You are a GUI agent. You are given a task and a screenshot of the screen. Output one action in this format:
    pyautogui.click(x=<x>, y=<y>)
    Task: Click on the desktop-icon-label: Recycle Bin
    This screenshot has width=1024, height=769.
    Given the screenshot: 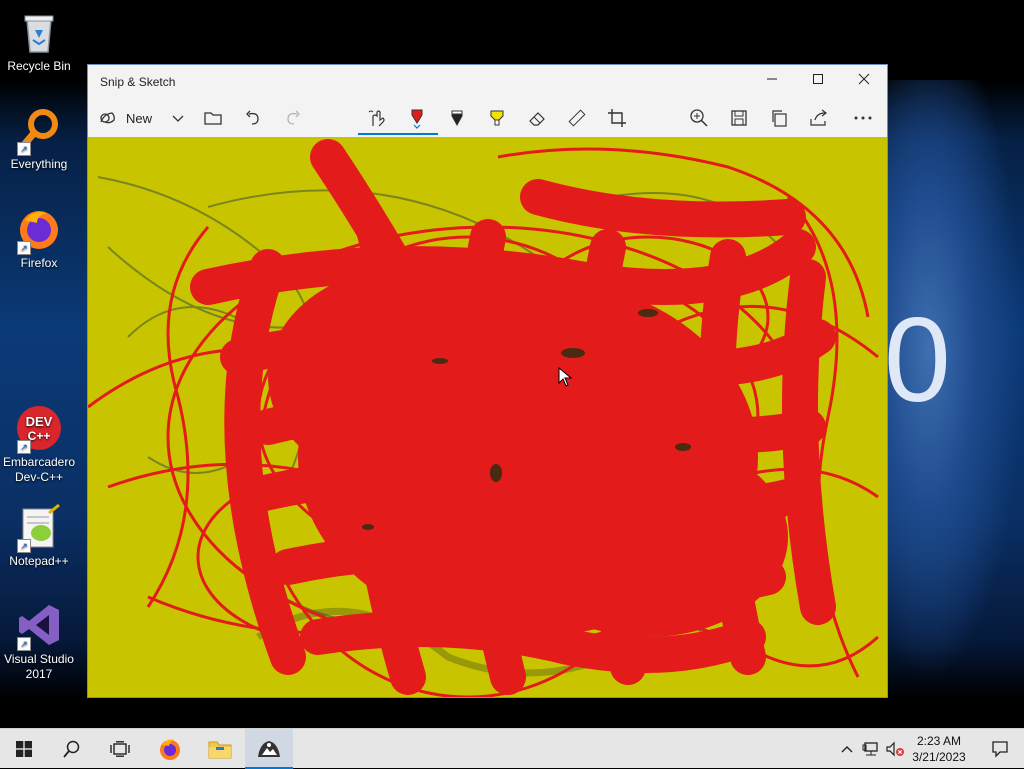 What is the action you would take?
    pyautogui.click(x=39, y=66)
    